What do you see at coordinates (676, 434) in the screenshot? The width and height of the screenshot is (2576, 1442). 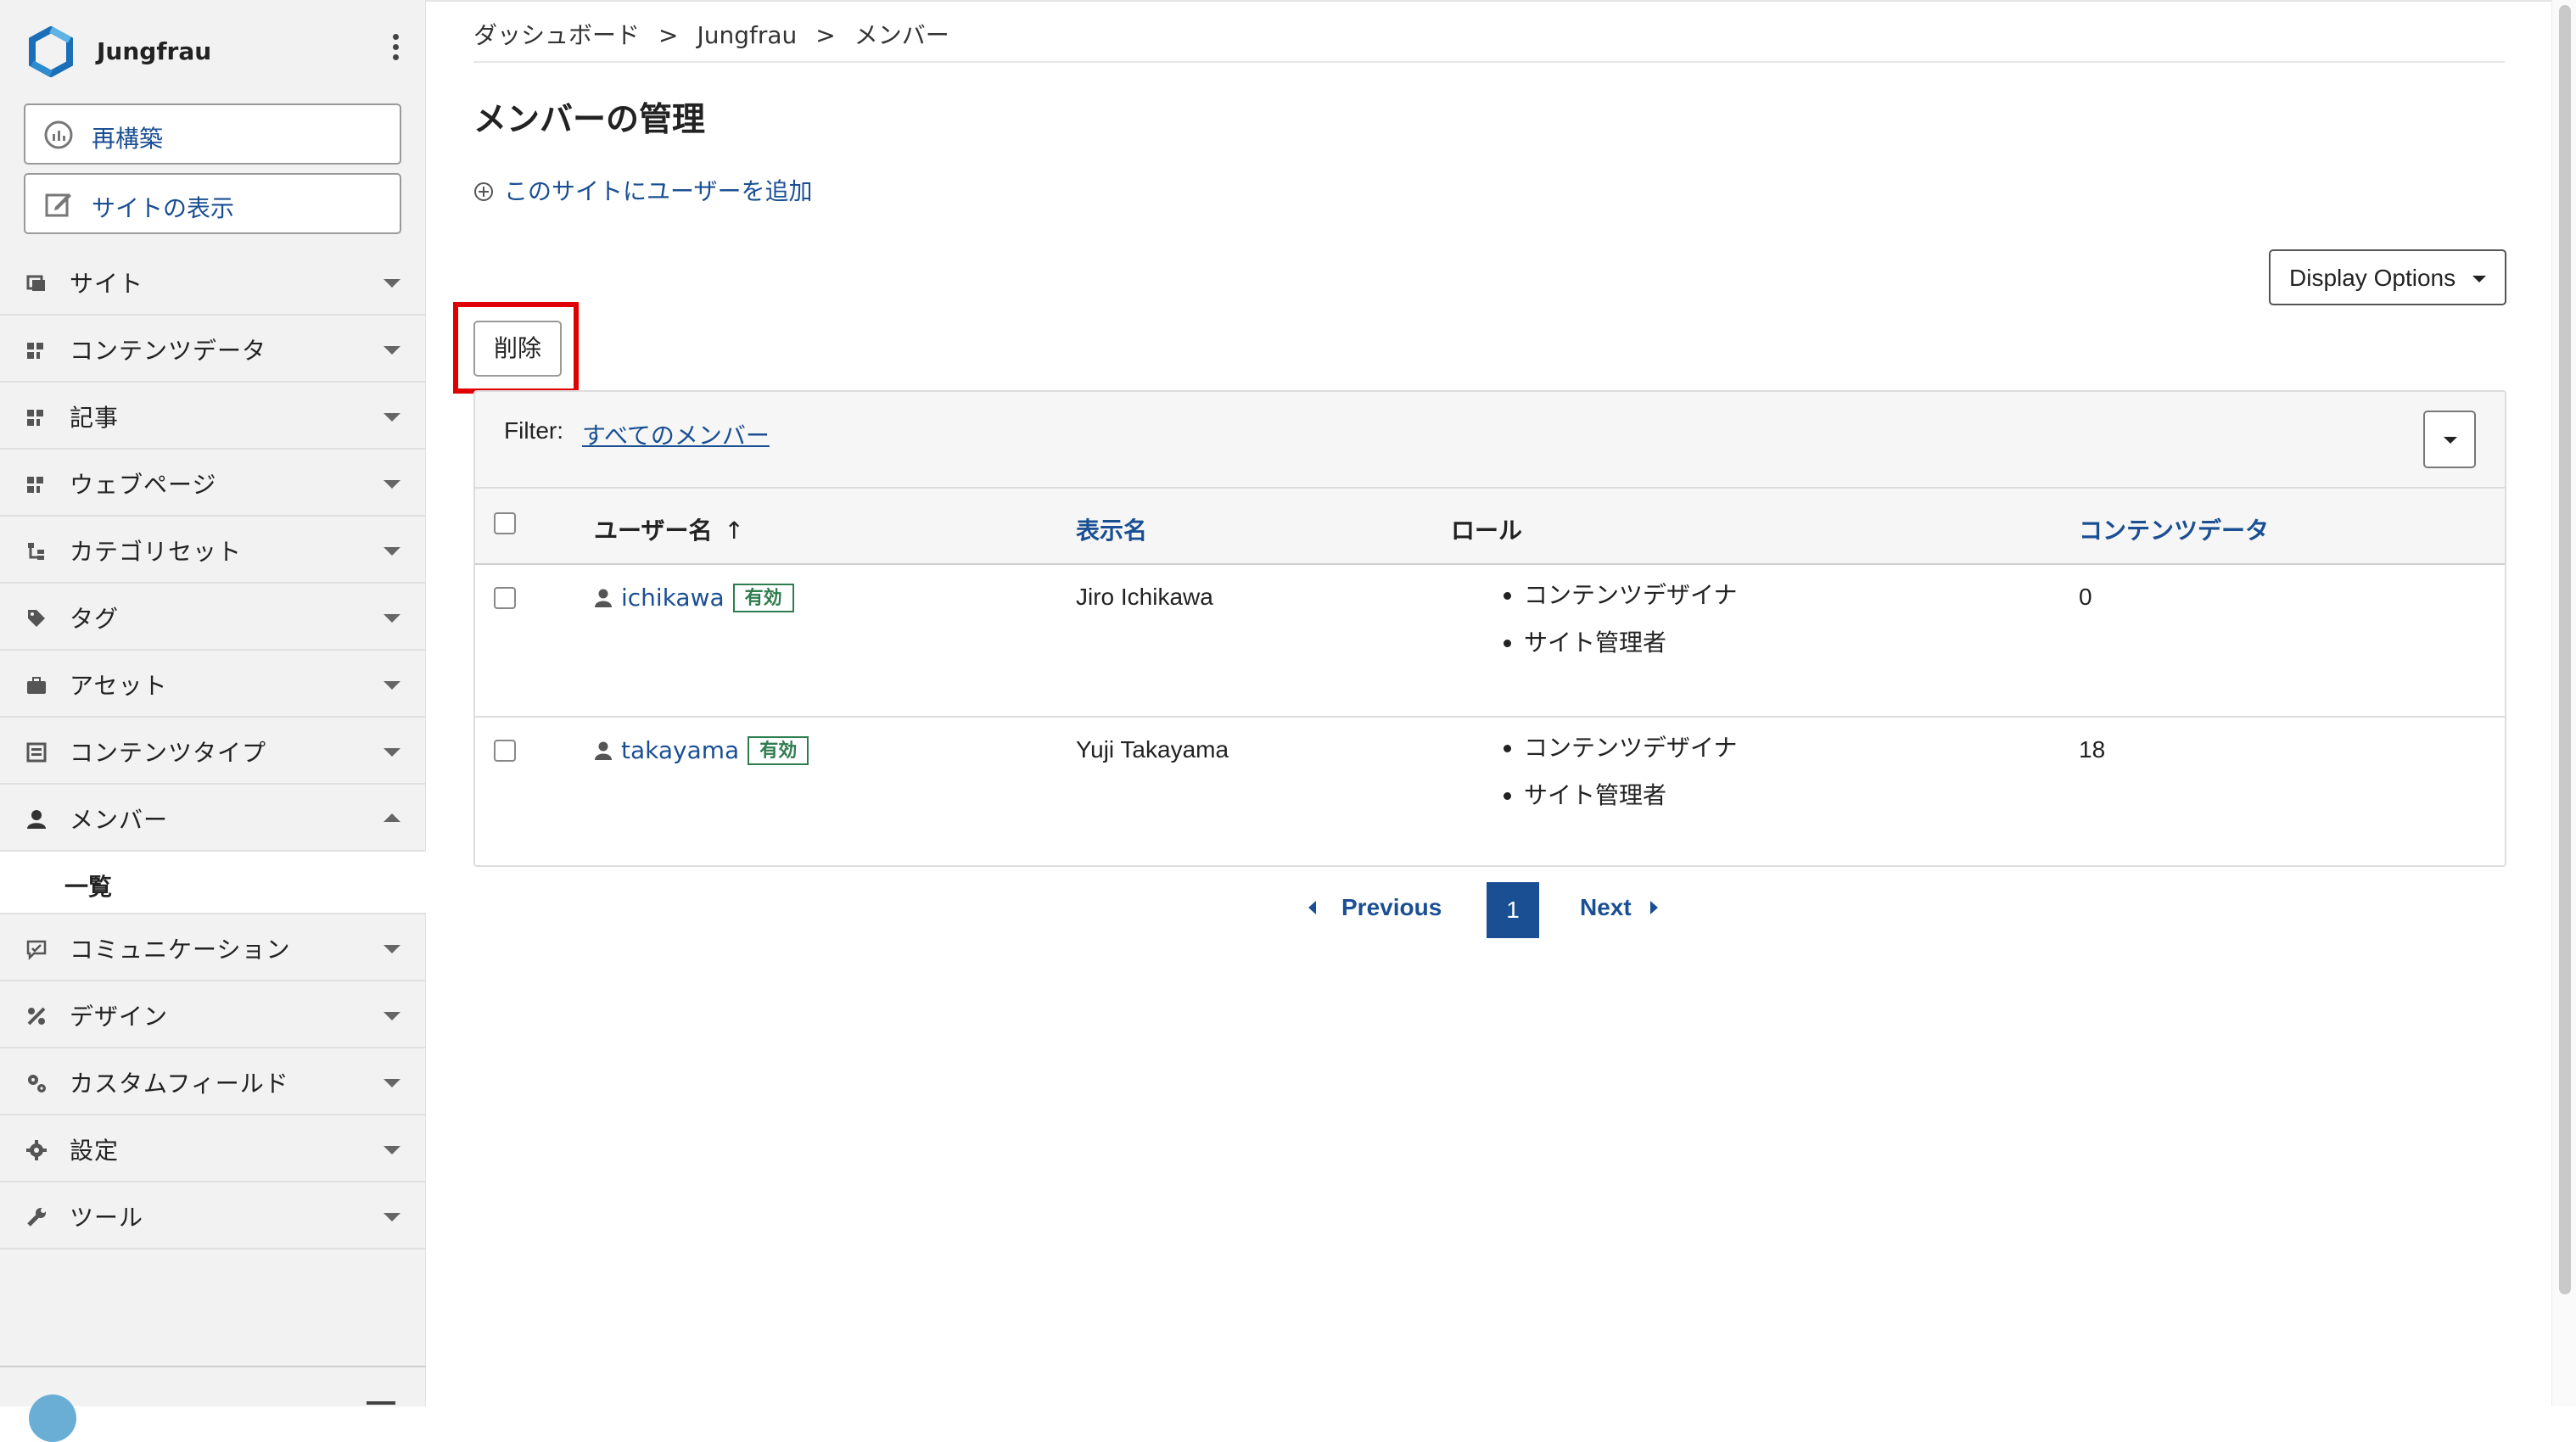 I see `filter-value-link: すべてのメンバー` at bounding box center [676, 434].